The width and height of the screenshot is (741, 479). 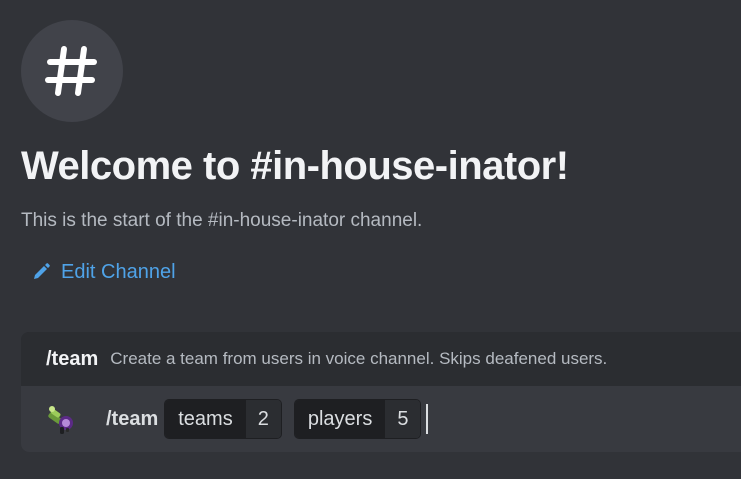 I want to click on input-command-name: /team, so click(x=132, y=418).